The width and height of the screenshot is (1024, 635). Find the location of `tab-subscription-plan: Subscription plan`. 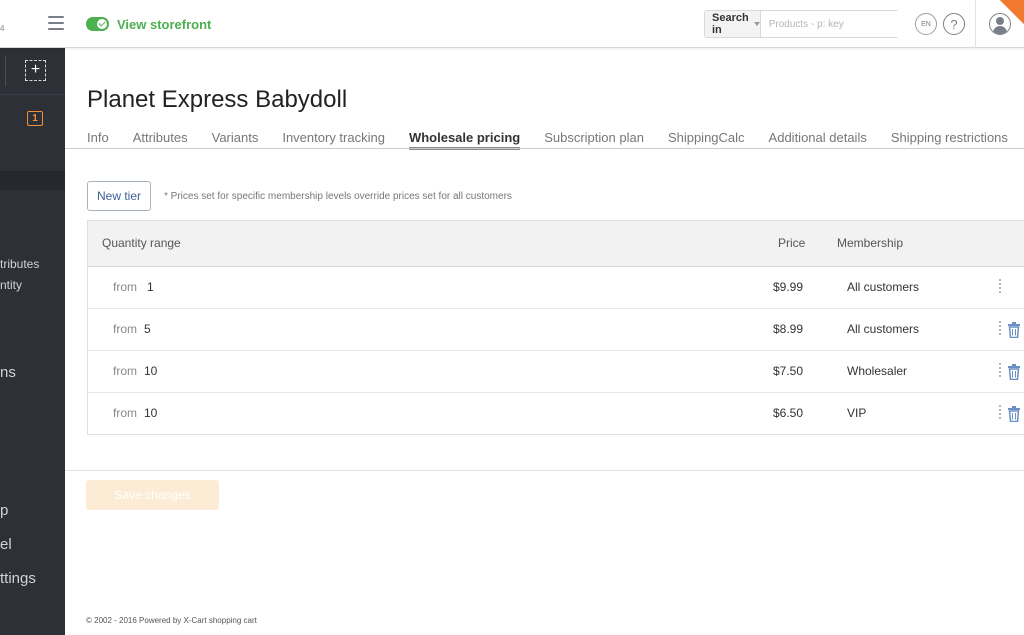

tab-subscription-plan: Subscription plan is located at coordinates (594, 139).